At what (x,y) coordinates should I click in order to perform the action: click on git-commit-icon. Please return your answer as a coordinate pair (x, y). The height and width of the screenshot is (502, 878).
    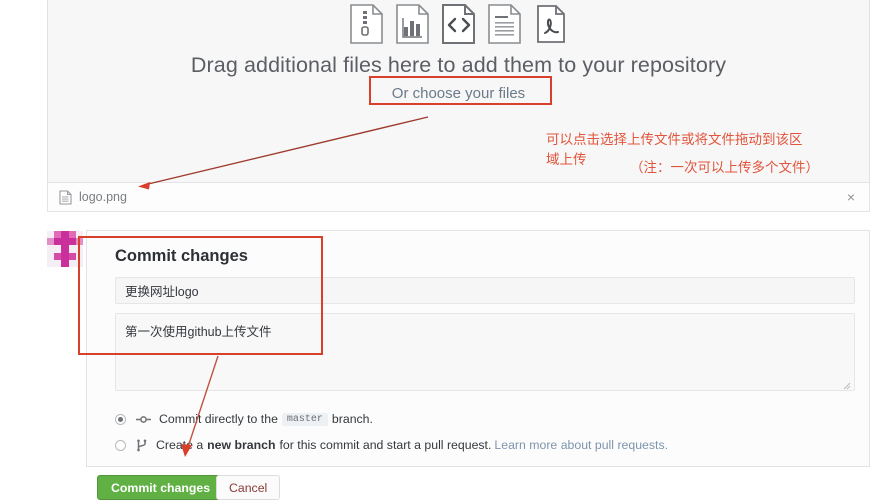
    Looking at the image, I should click on (143, 419).